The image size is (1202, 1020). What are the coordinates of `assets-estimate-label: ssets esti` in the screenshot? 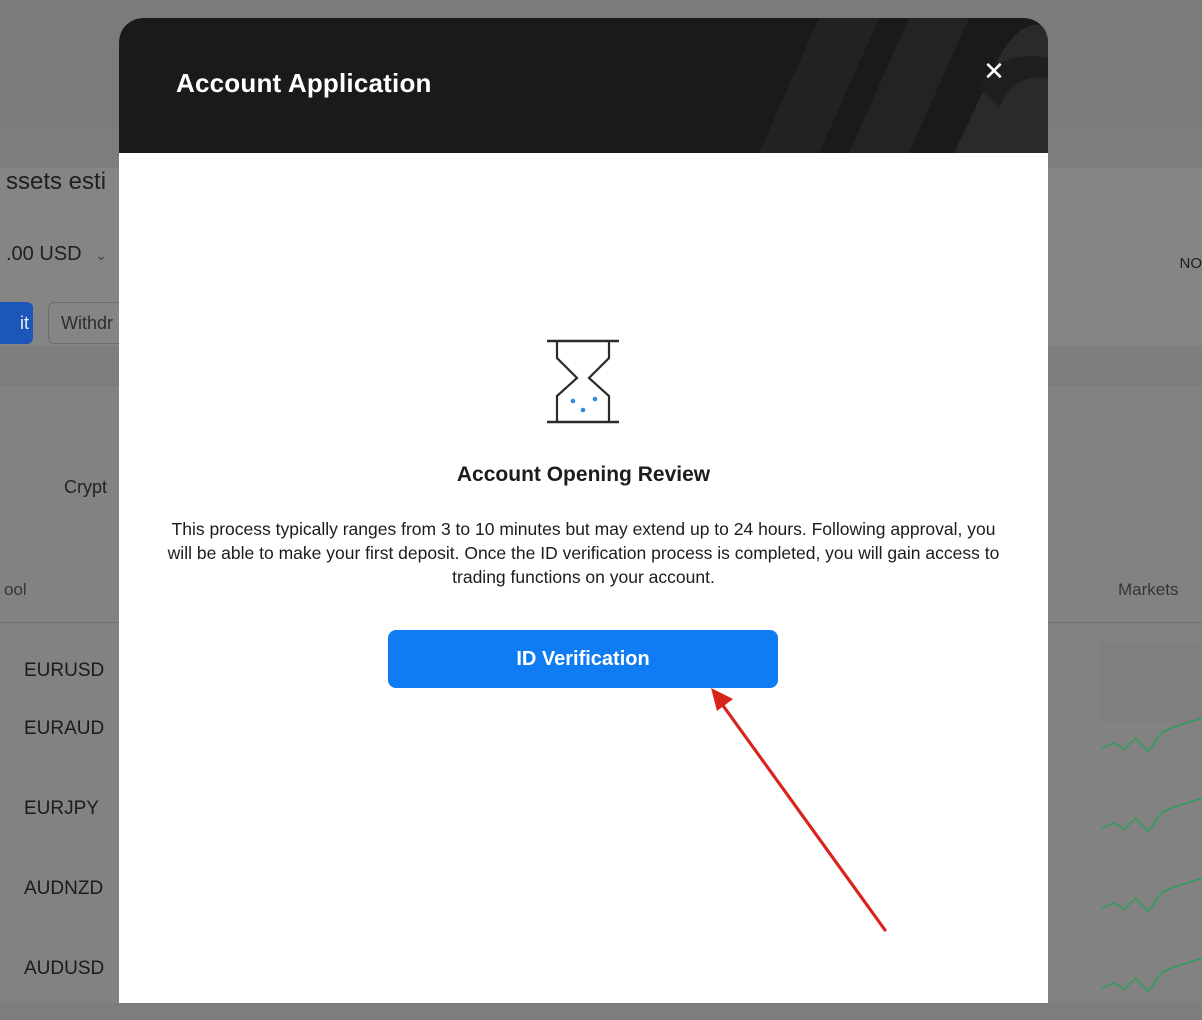 It's located at (56, 182).